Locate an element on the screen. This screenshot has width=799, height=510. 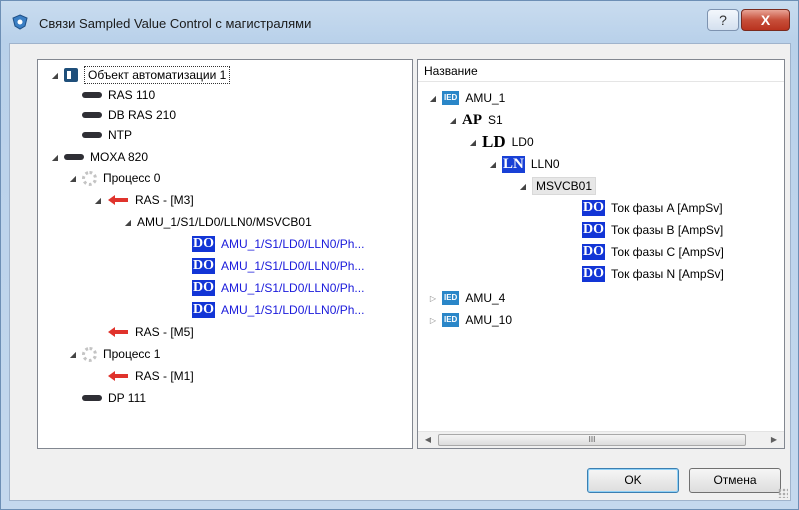
ln-icon: LN is located at coordinates (513, 164).